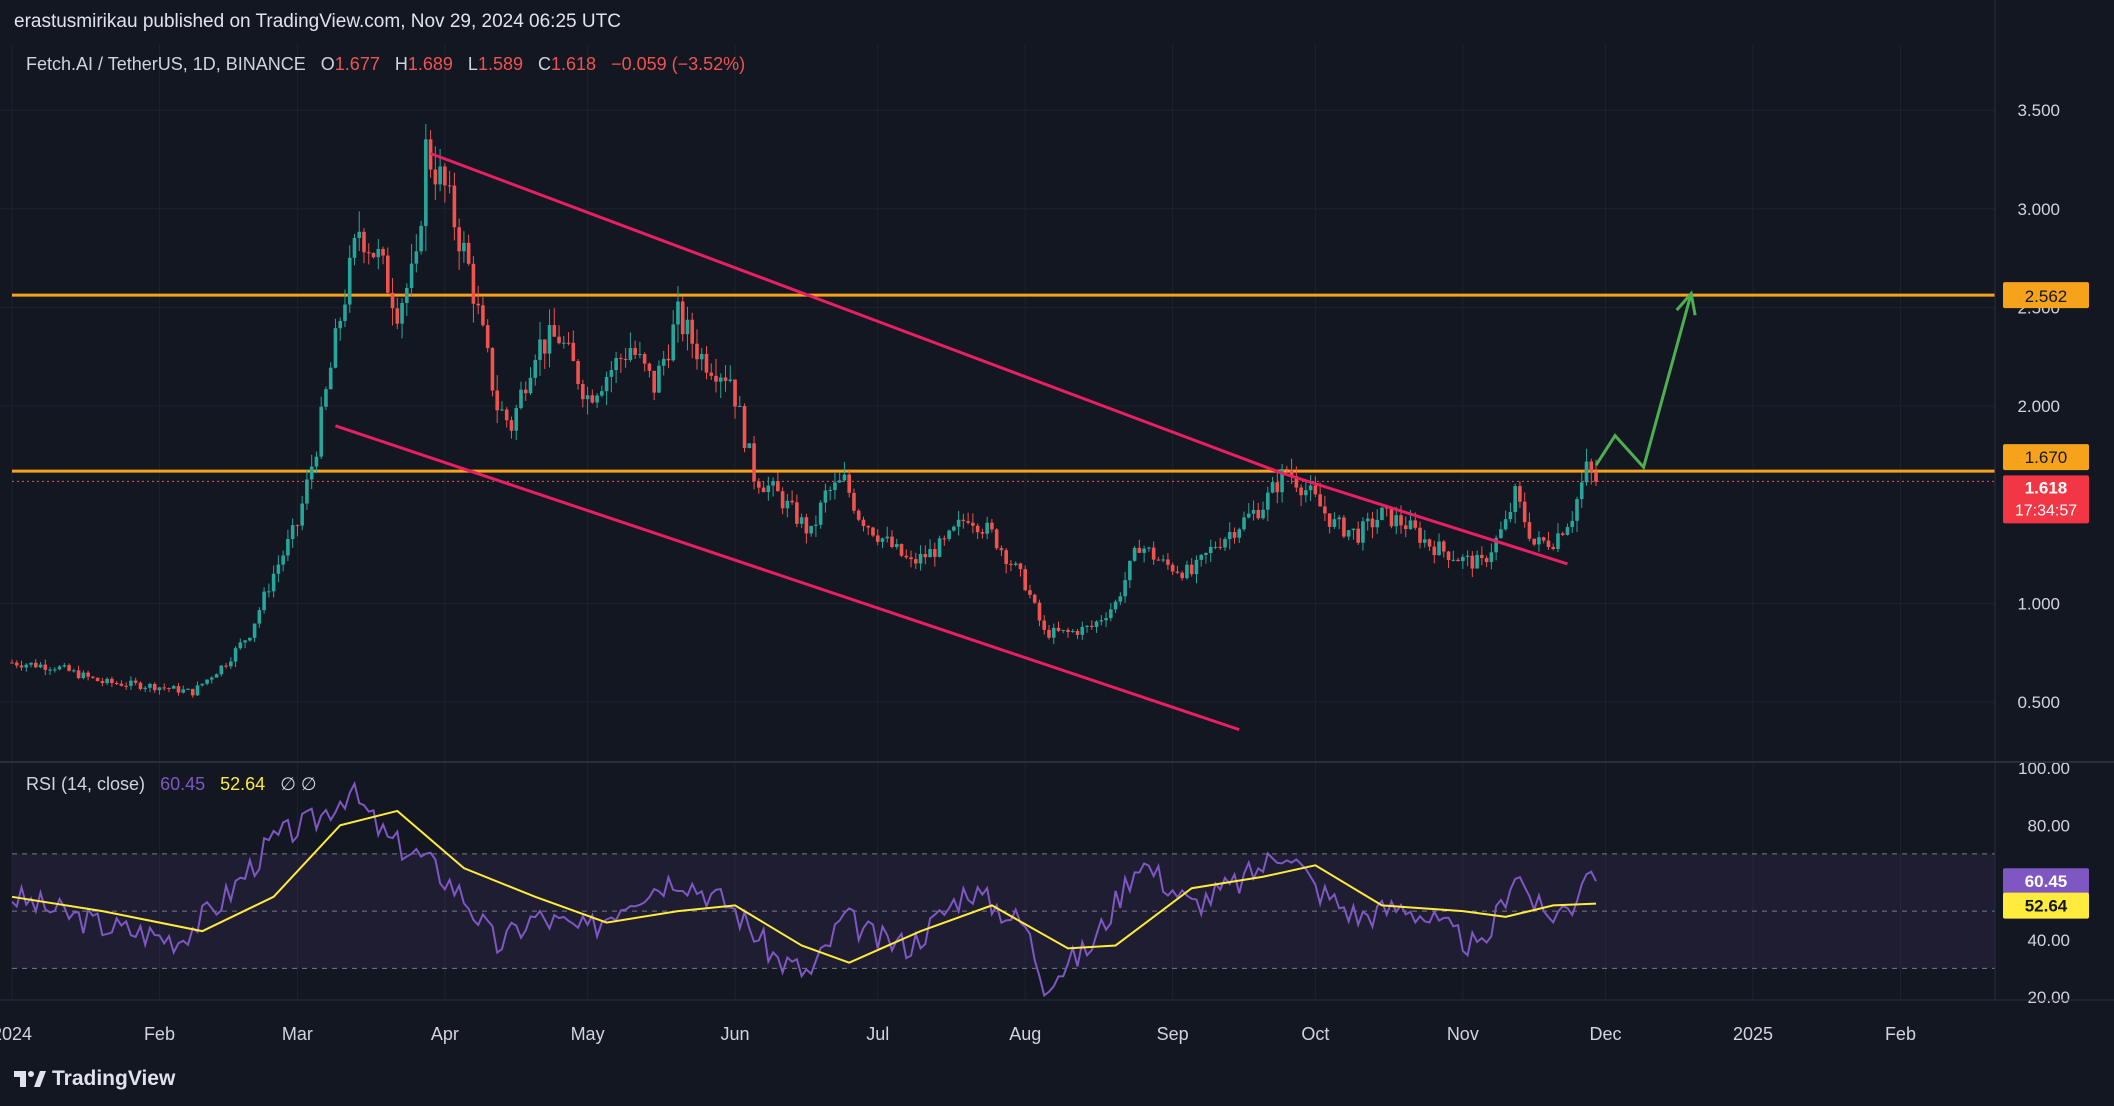 This screenshot has width=2114, height=1106. I want to click on projection-path, so click(1643, 382).